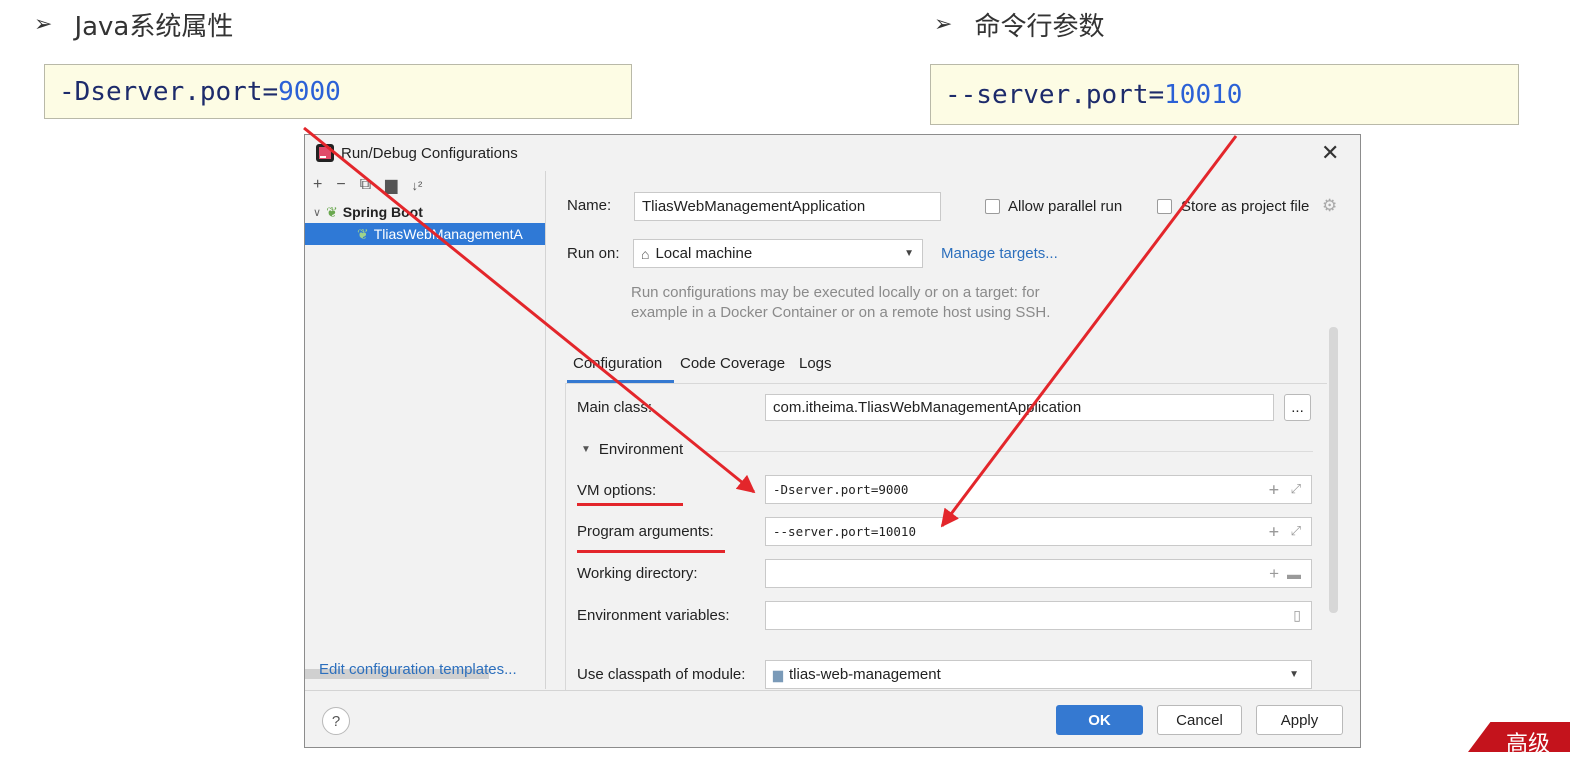  What do you see at coordinates (1528, 744) in the screenshot?
I see `corner-badge-text: 高级` at bounding box center [1528, 744].